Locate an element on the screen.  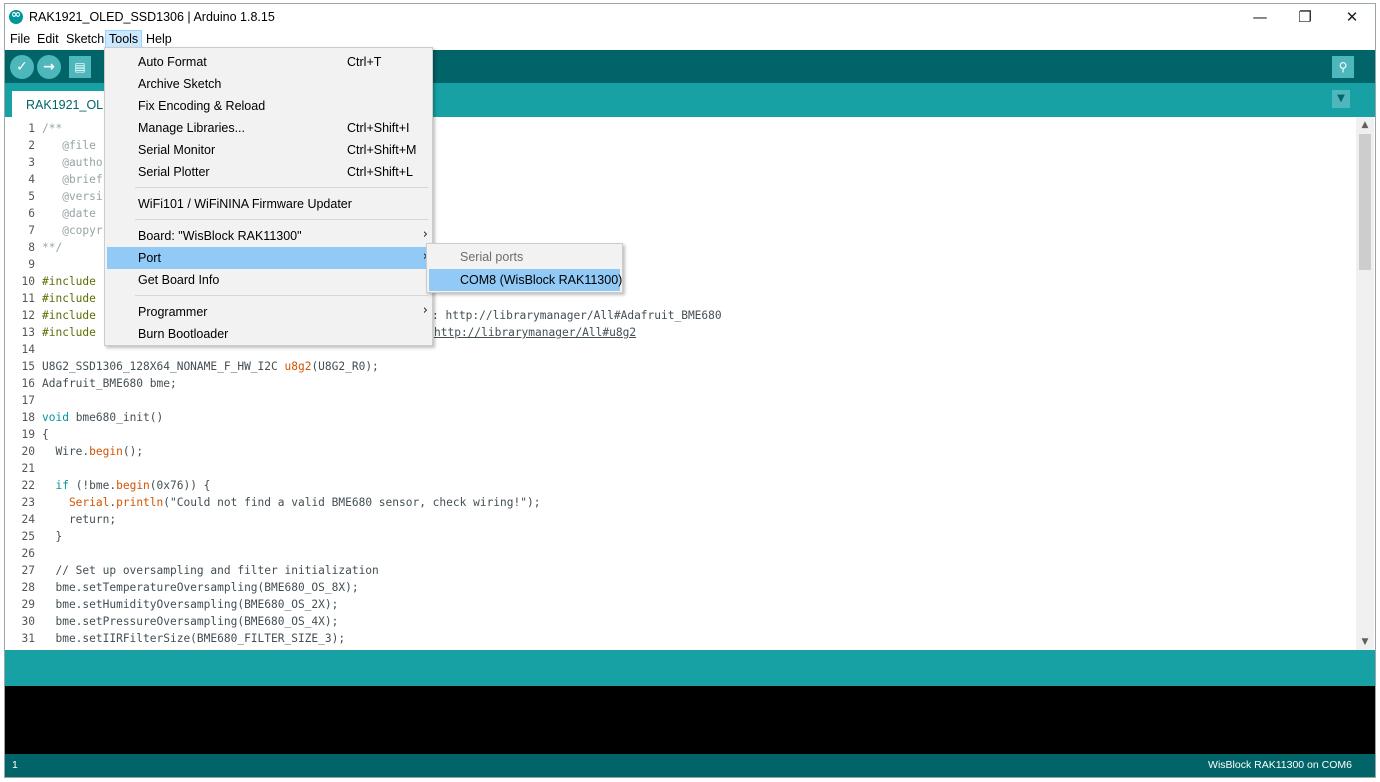
line-number: 22 is located at coordinates (28, 485).